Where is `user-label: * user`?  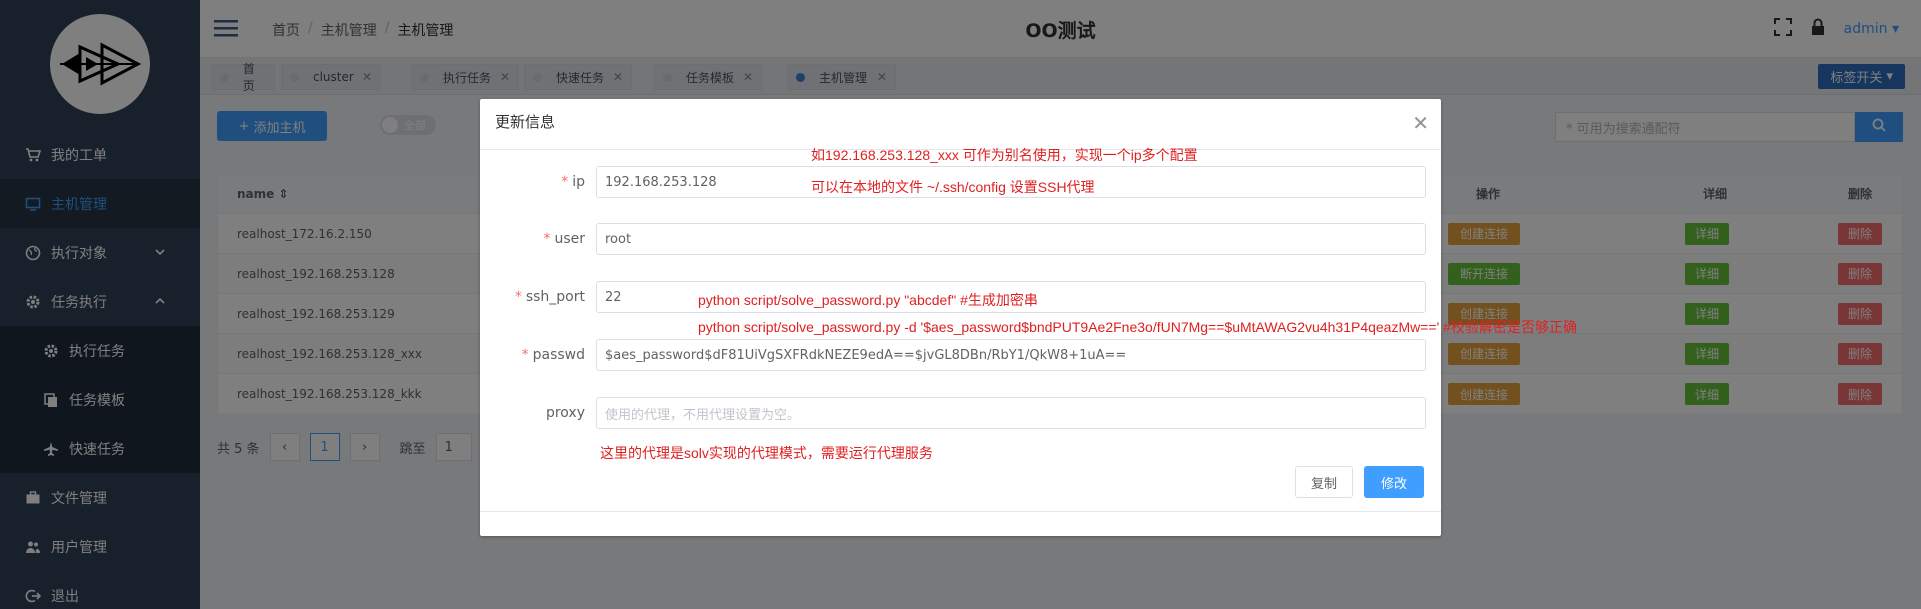
user-label: * user is located at coordinates (532, 239).